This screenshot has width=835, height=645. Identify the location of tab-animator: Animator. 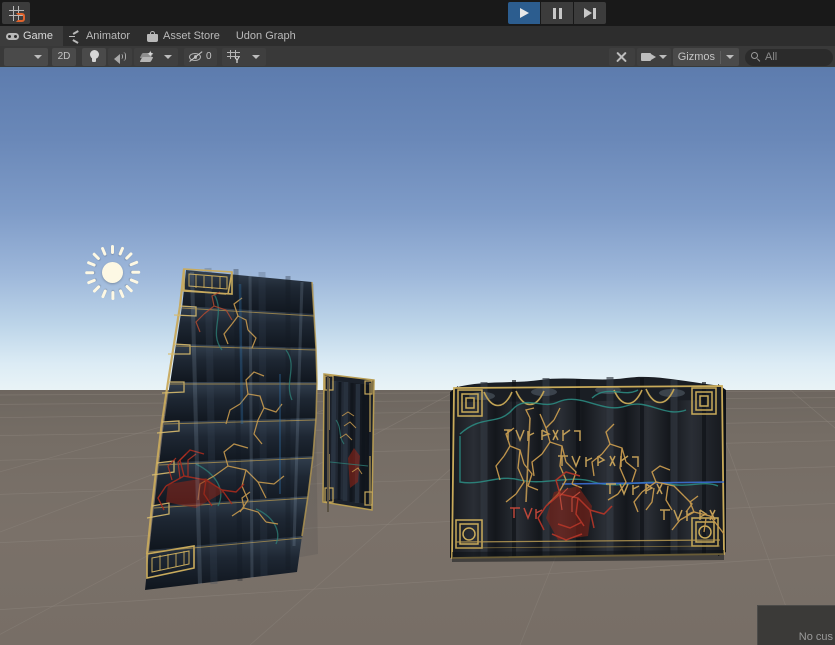
(101, 36).